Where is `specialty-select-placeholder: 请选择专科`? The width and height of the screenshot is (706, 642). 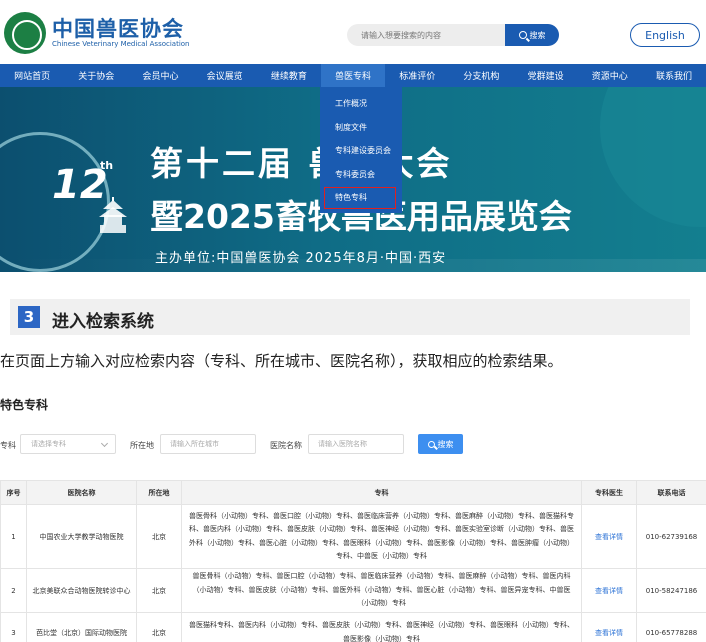
specialty-select-placeholder: 请选择专科 is located at coordinates (48, 444).